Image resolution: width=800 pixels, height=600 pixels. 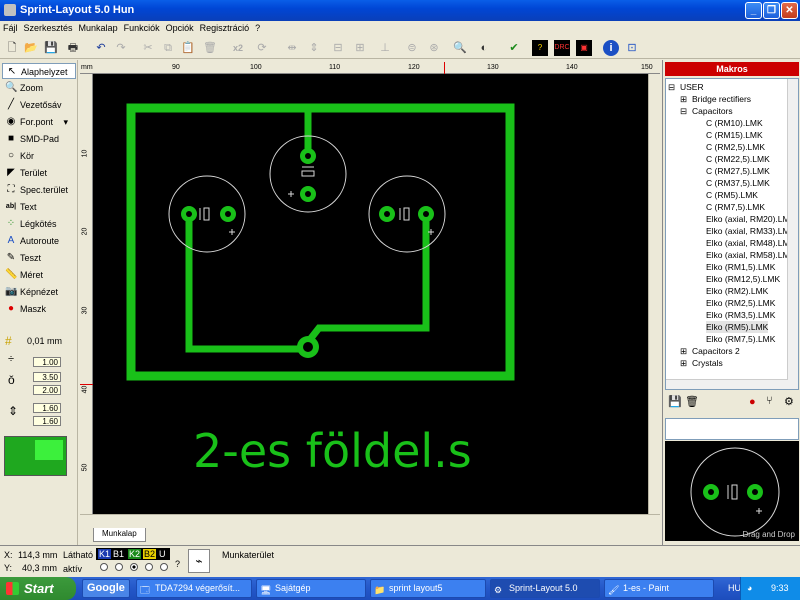 I want to click on tree-item: Elko (RM2).LMK, so click(x=737, y=291).